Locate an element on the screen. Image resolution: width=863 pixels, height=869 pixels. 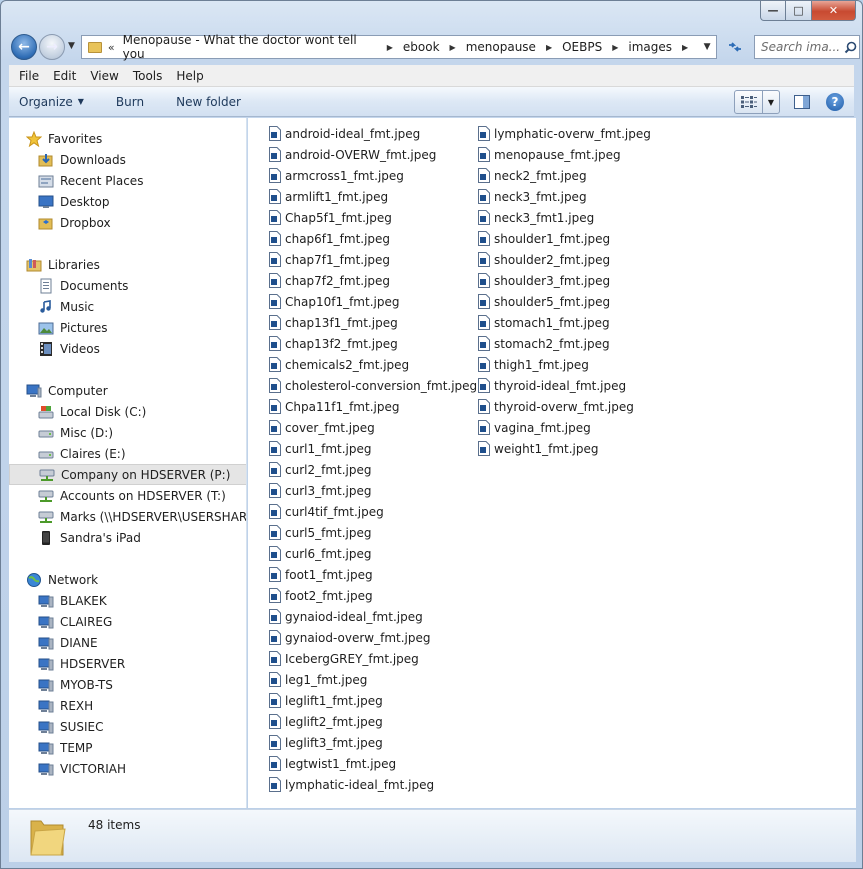
nav-item: TEMP is located at coordinates (127, 747).